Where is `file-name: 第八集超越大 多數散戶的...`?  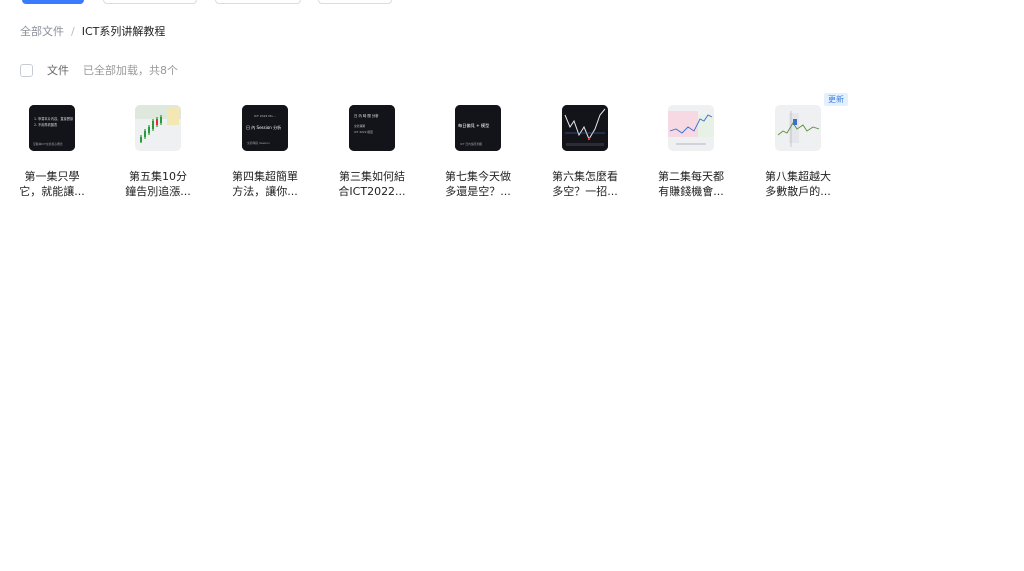
file-name: 第八集超越大 多數散戶的... is located at coordinates (798, 184).